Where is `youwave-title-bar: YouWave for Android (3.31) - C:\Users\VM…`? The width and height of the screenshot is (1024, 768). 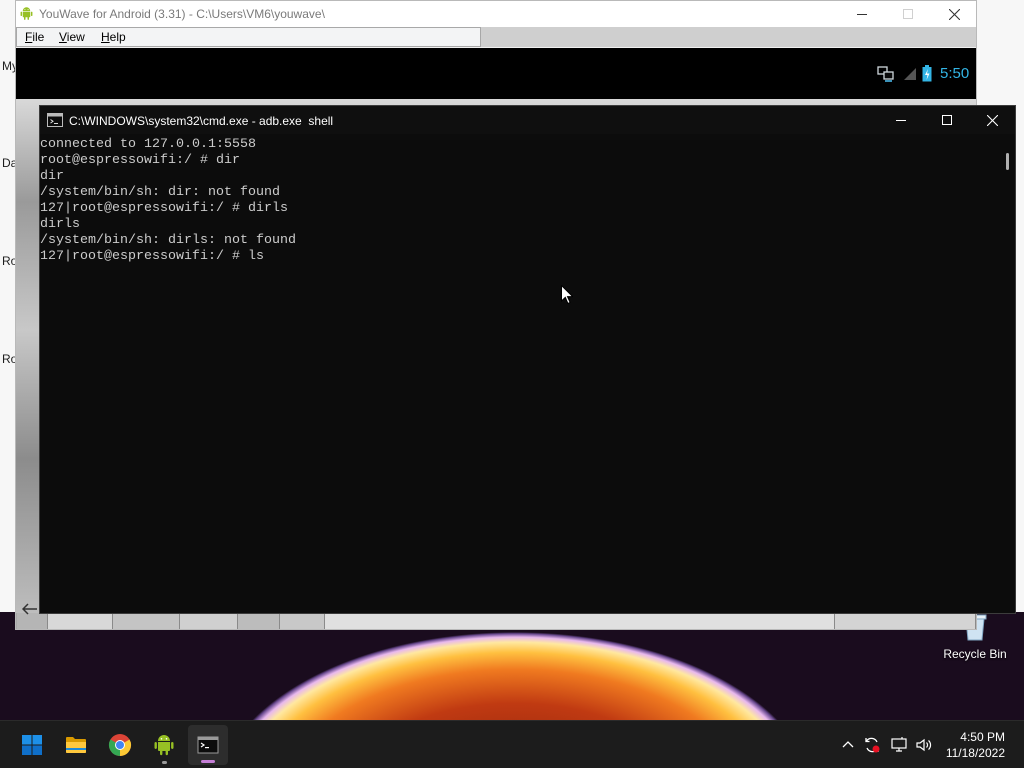
youwave-title-bar: YouWave for Android (3.31) - C:\Users\VM… is located at coordinates (496, 14).